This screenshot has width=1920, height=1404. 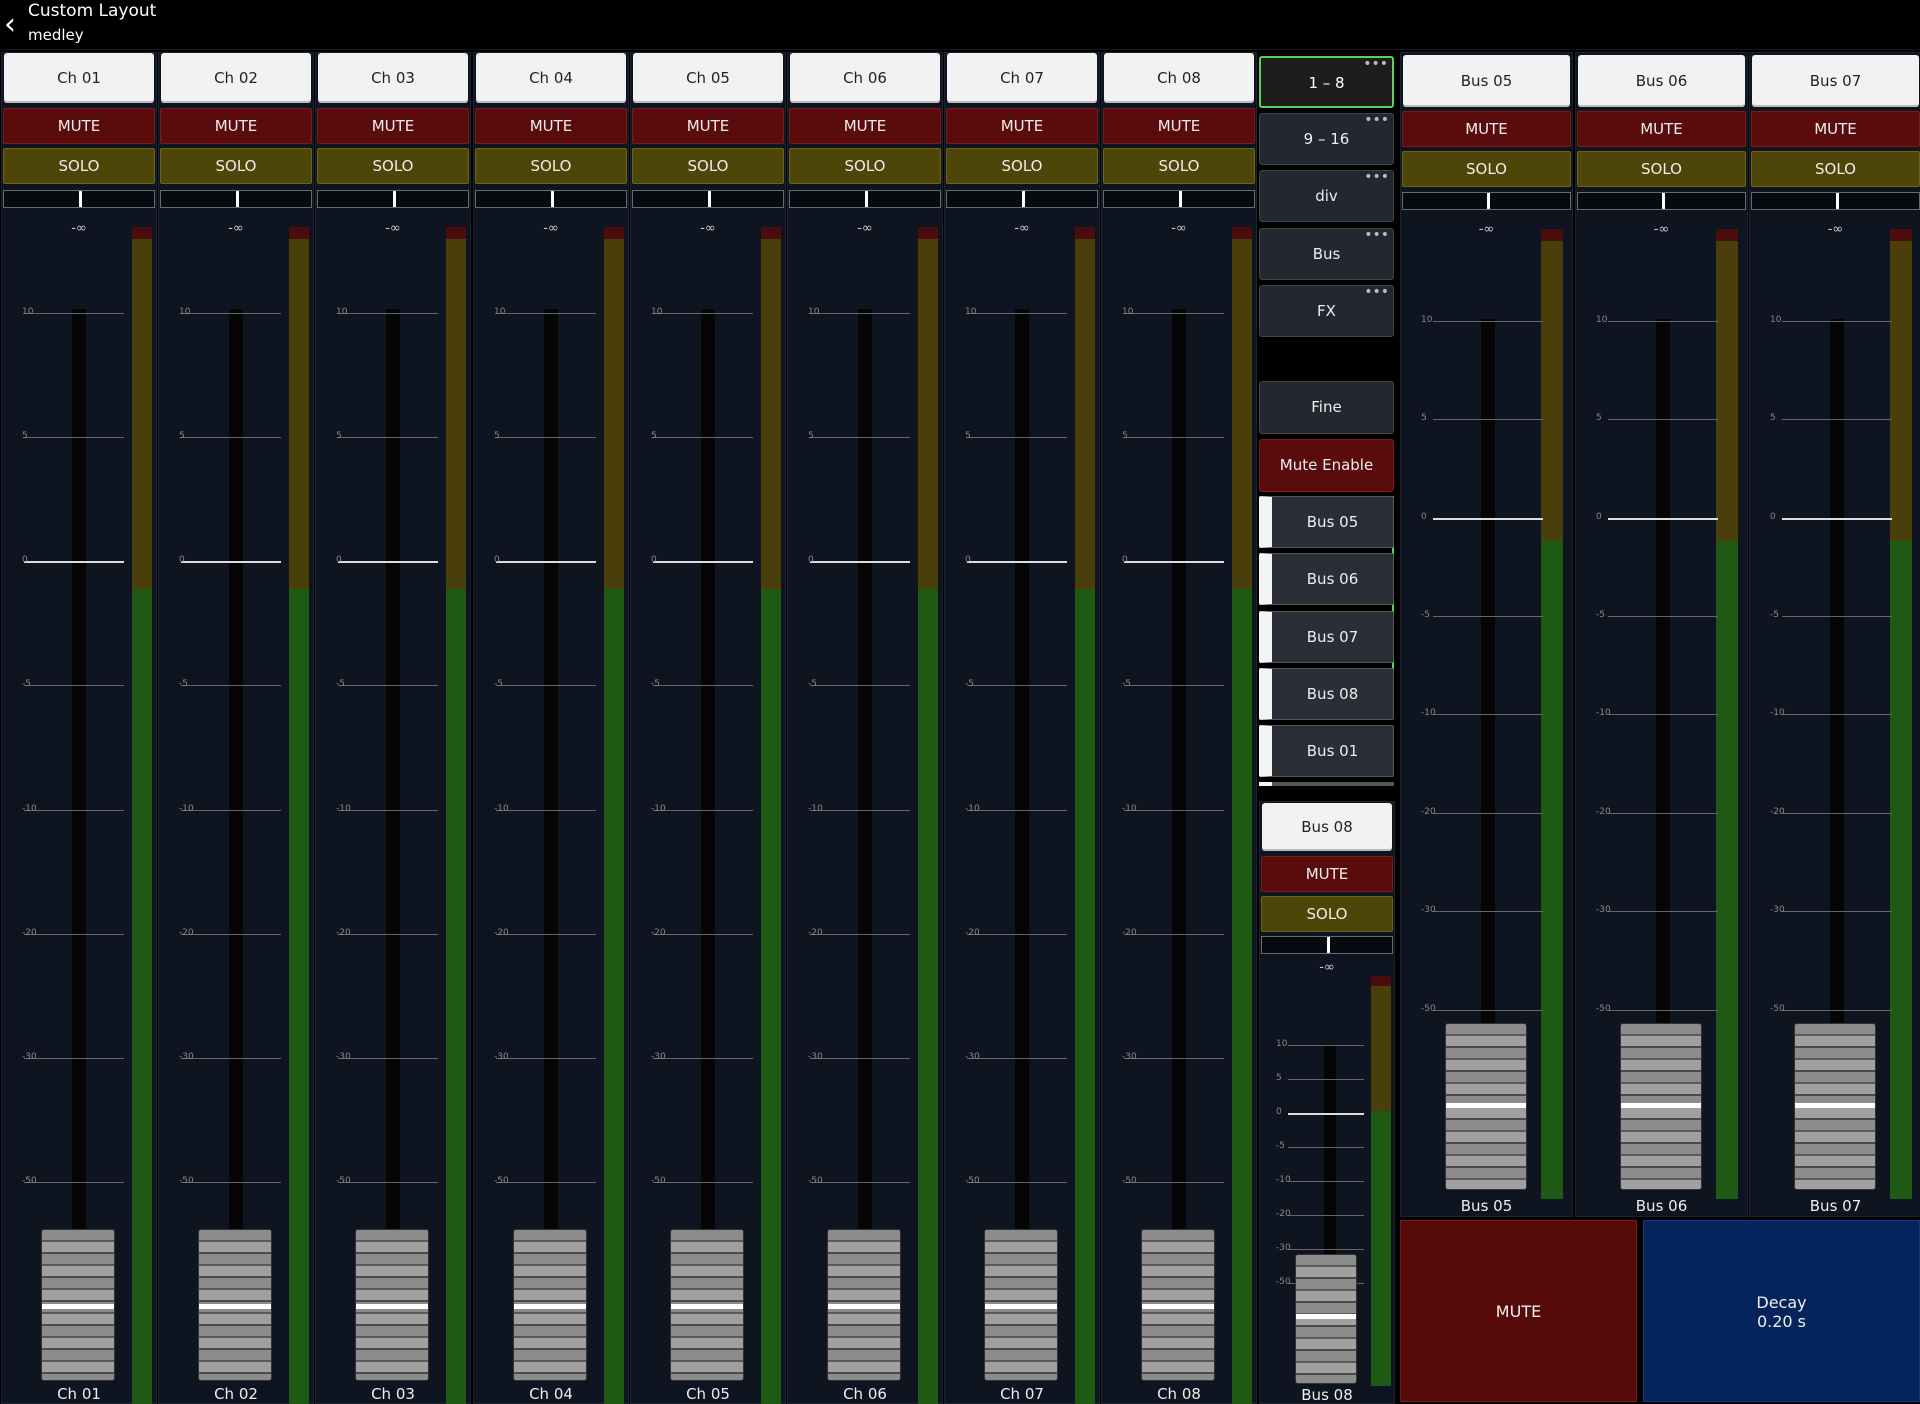 What do you see at coordinates (1326, 254) in the screenshot?
I see `layer-button-bus: Bus •••` at bounding box center [1326, 254].